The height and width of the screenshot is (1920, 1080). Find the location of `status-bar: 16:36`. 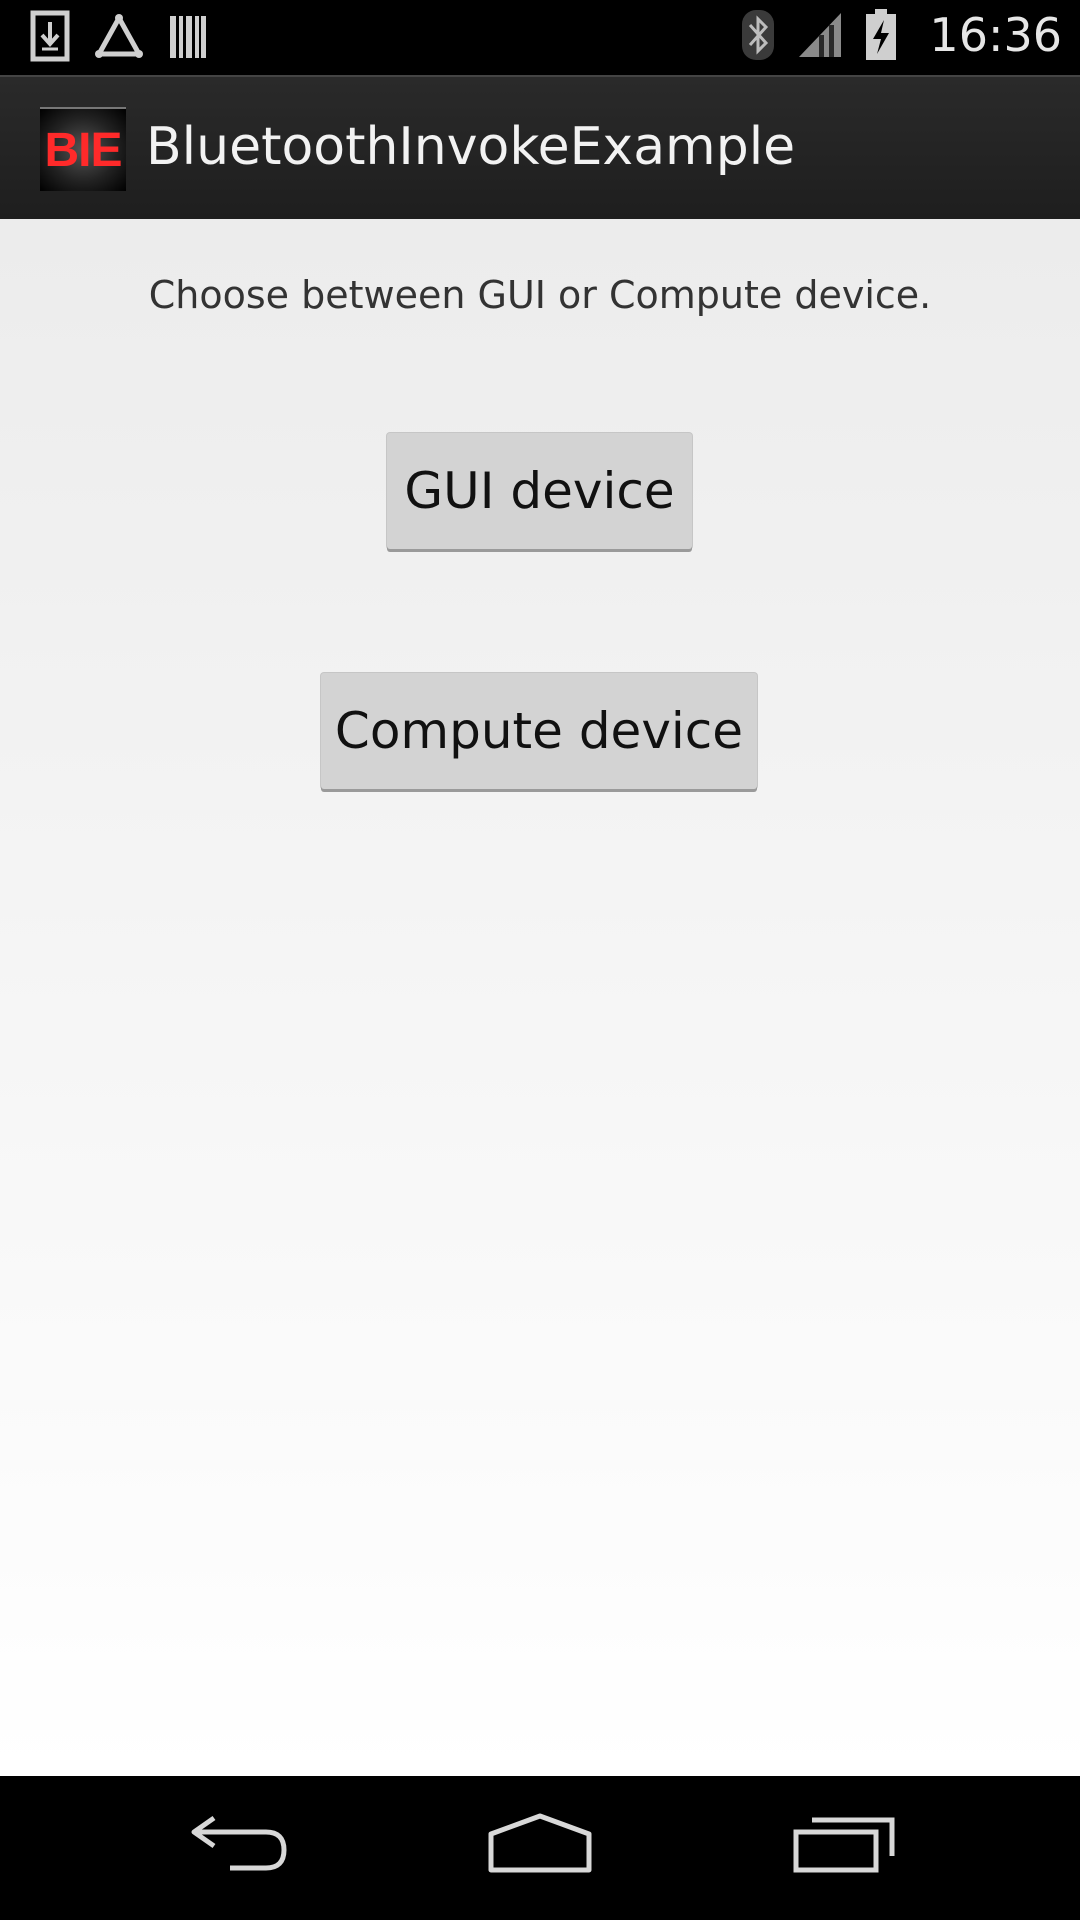

status-bar: 16:36 is located at coordinates (540, 37).